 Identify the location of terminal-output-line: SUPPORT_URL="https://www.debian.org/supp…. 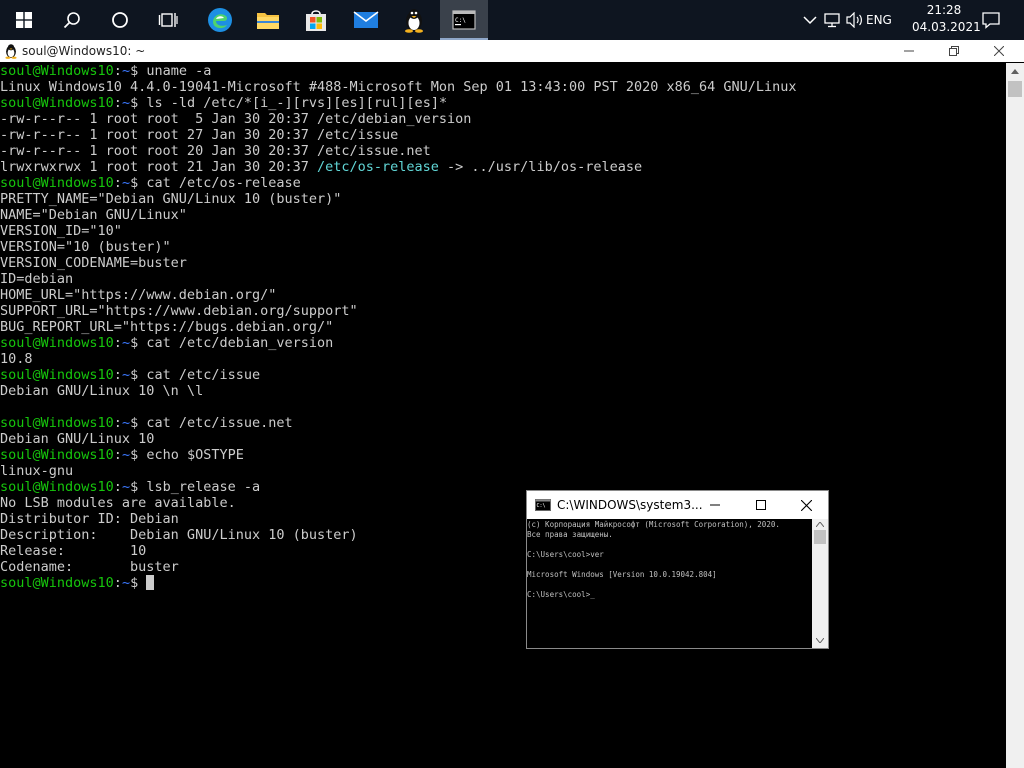
(503, 311).